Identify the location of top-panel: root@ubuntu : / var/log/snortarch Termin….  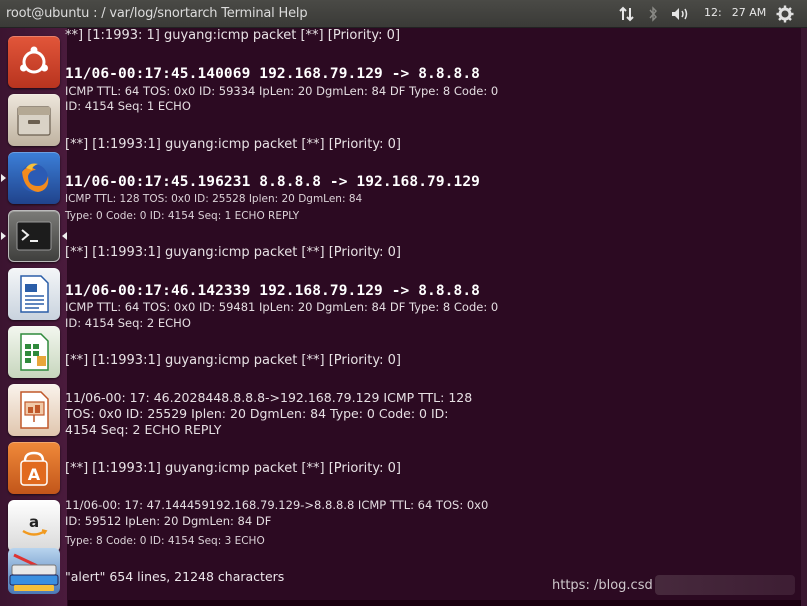
(403, 14).